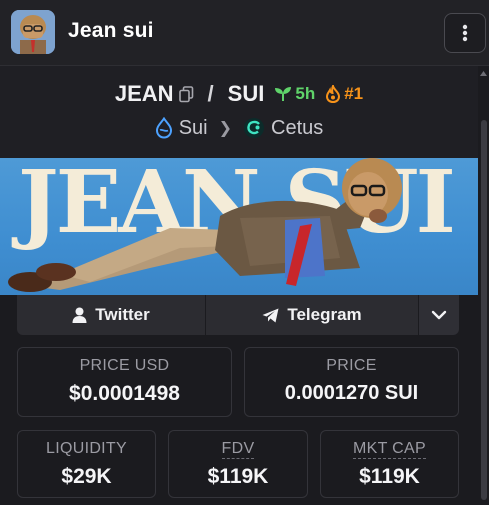 This screenshot has height=505, width=489. I want to click on pair-age-badge: 5h, so click(294, 94).